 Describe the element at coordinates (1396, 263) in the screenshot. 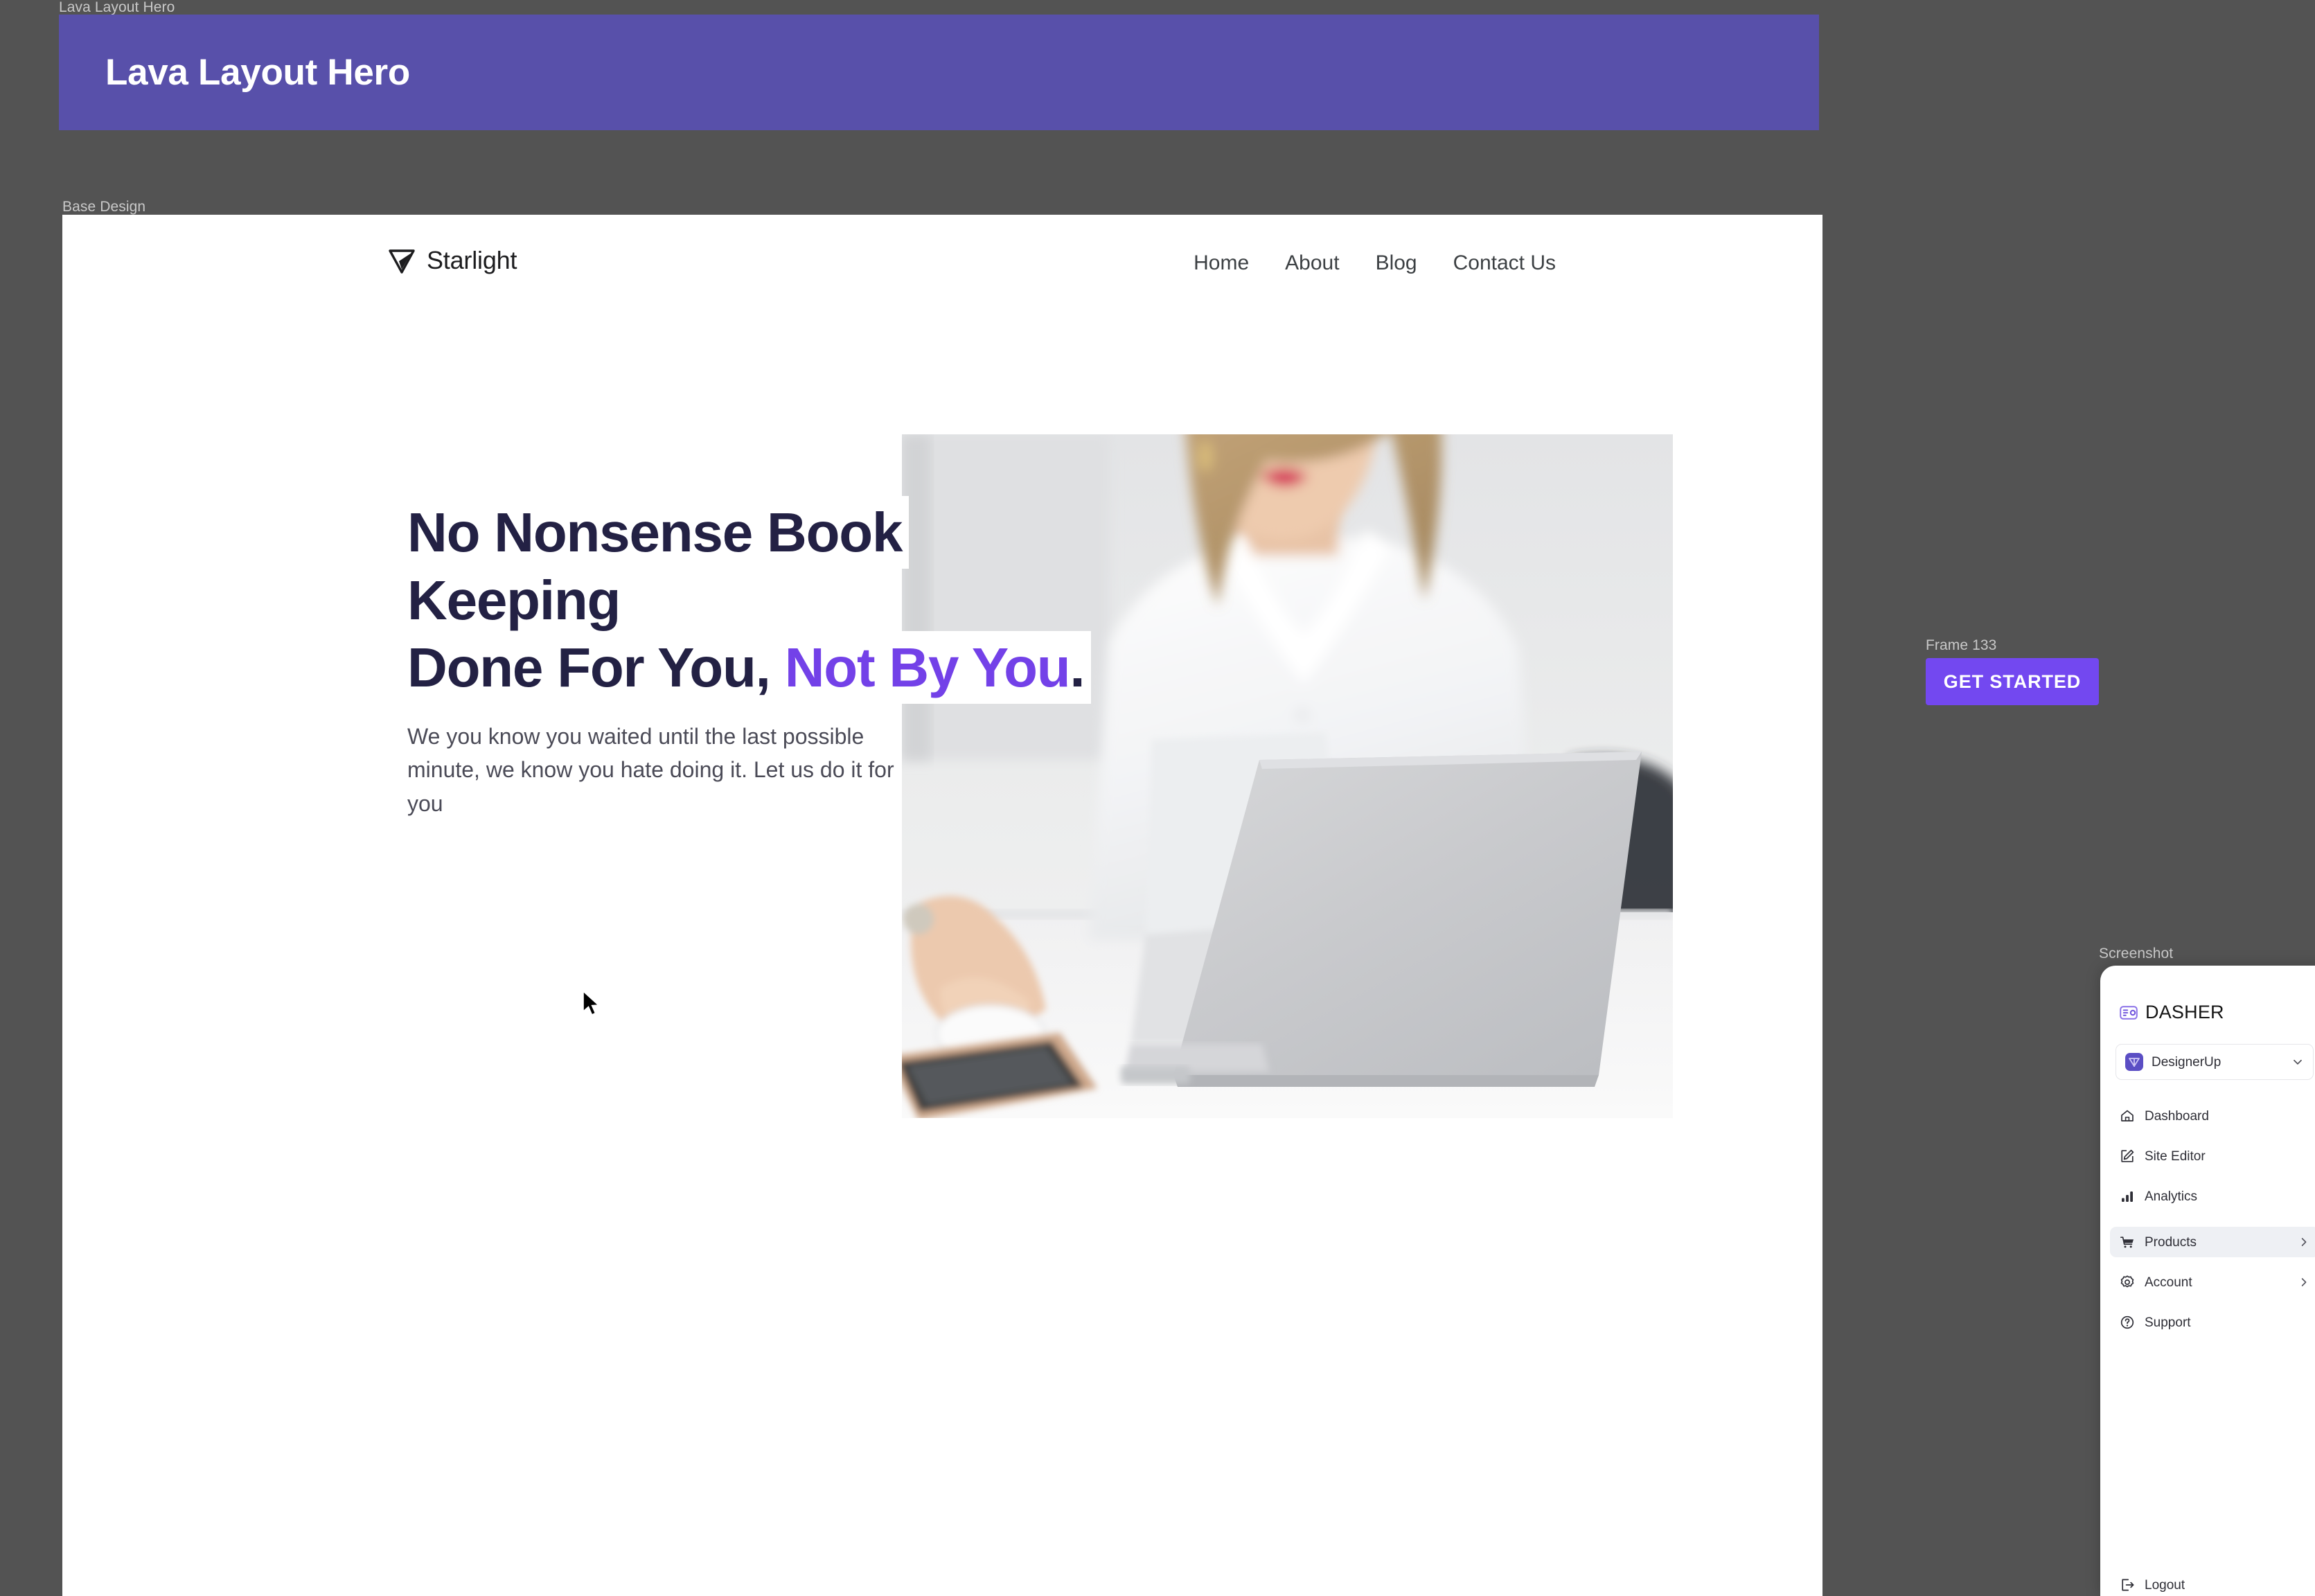

I see `nav-link-blog: Blog` at that location.